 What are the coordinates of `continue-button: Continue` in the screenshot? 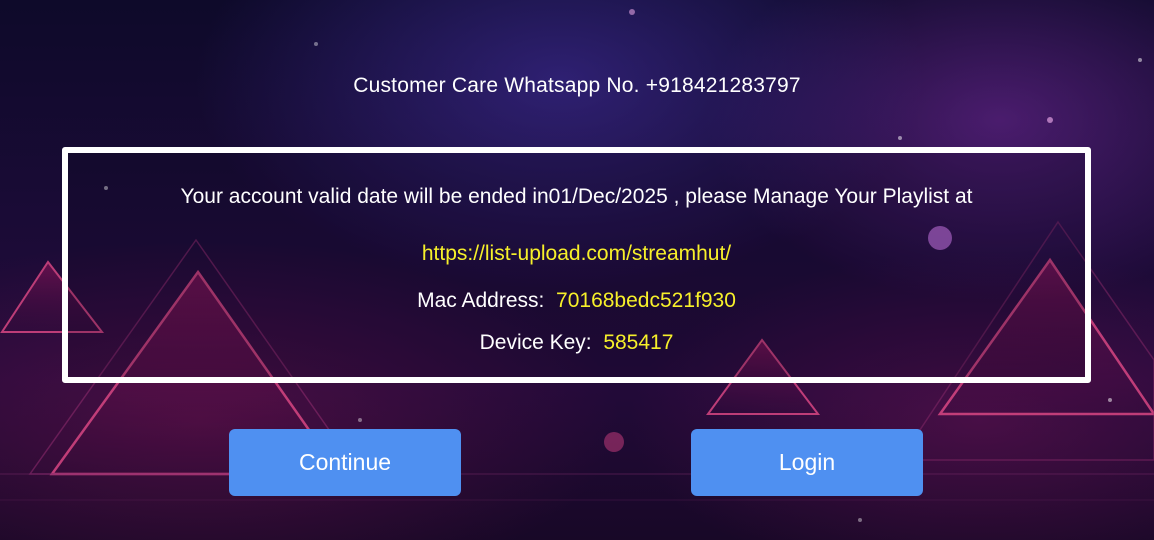 It's located at (345, 462).